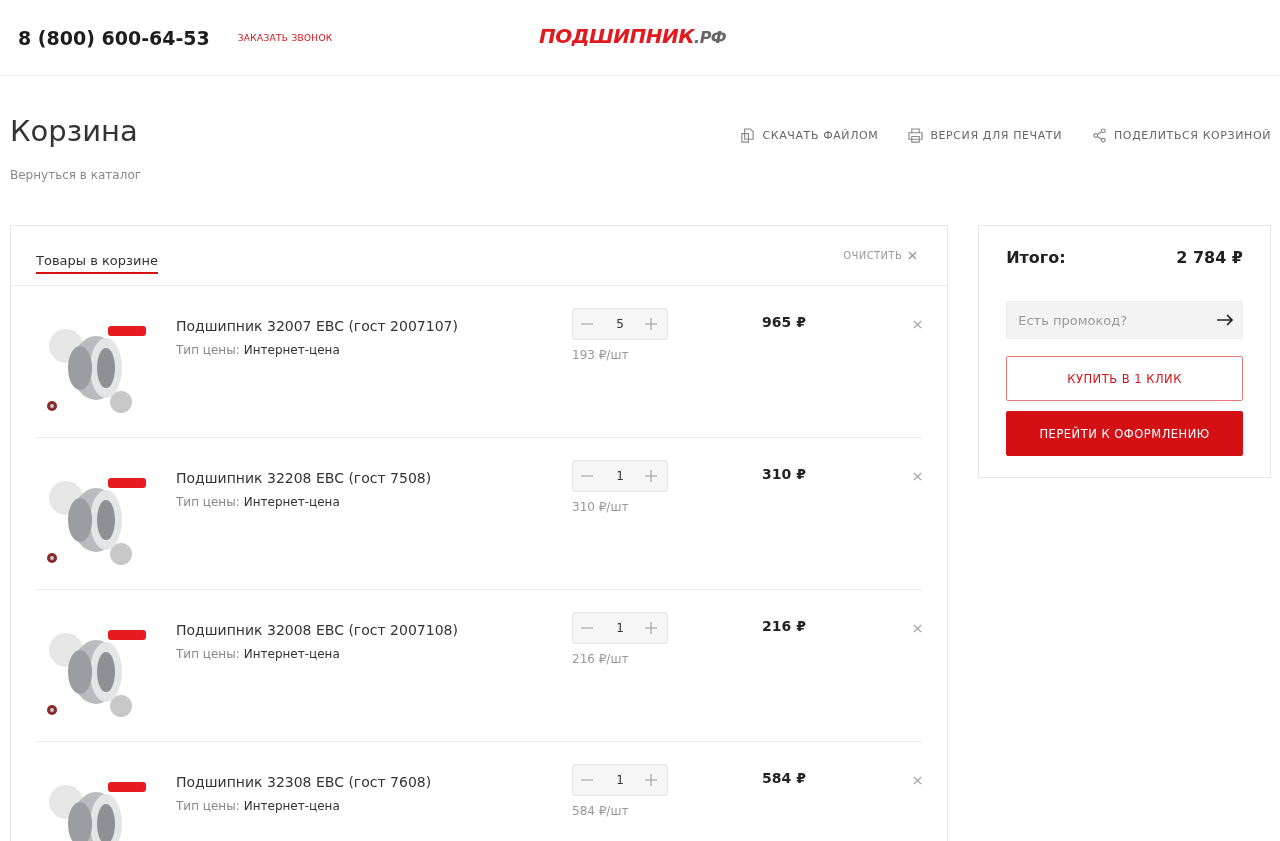  Describe the element at coordinates (374, 630) in the screenshot. I see `product-name: Подшипник 32008 EBC (гост 2007108)` at that location.